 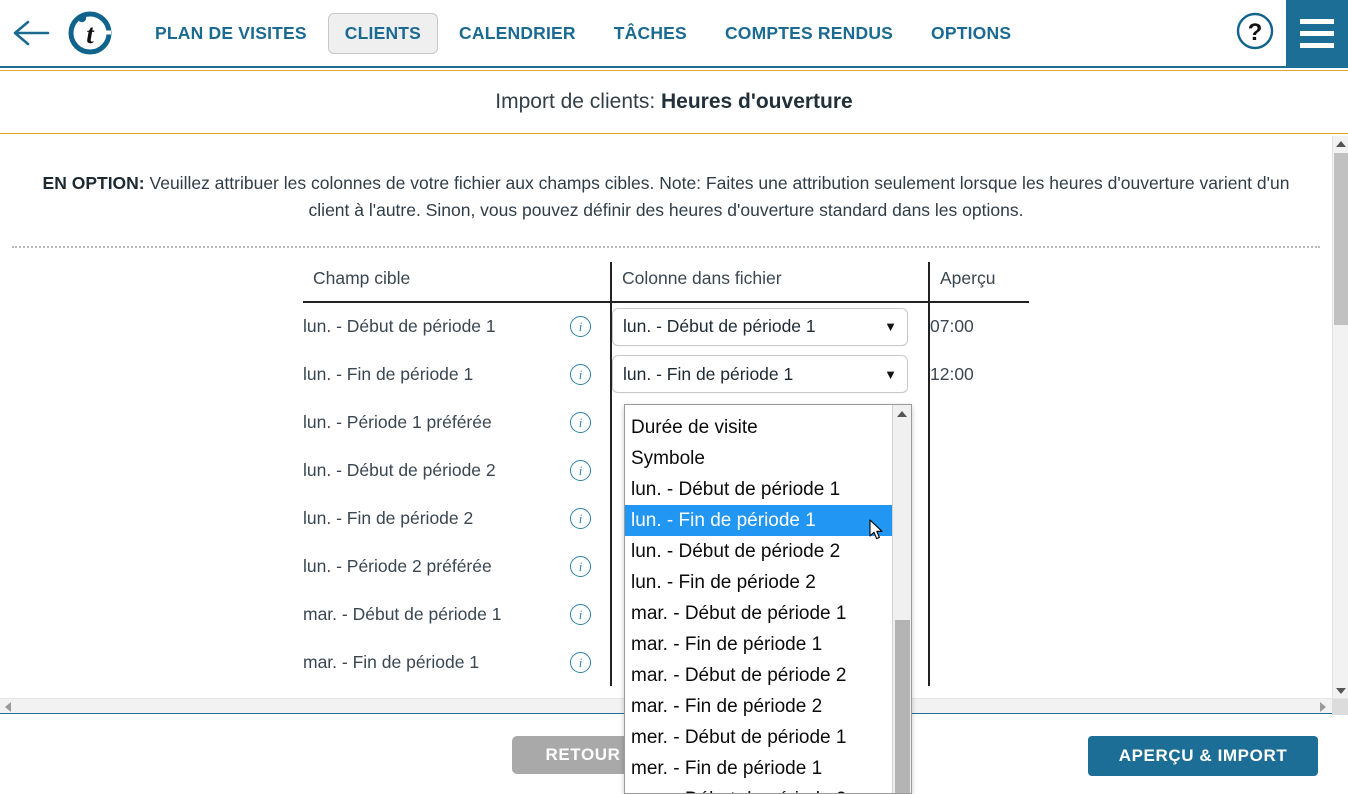 What do you see at coordinates (971, 33) in the screenshot?
I see `nav-item-options: OPTIONS` at bounding box center [971, 33].